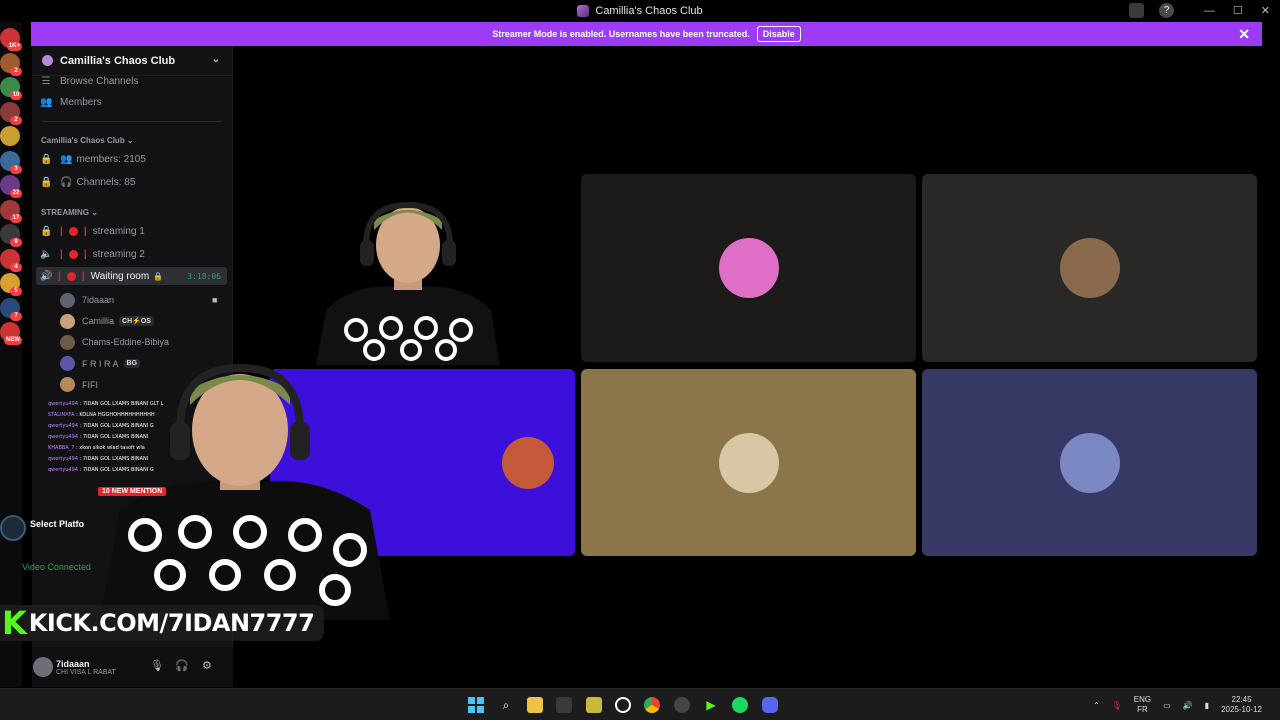  What do you see at coordinates (564, 705) in the screenshot?
I see `store-icon` at bounding box center [564, 705].